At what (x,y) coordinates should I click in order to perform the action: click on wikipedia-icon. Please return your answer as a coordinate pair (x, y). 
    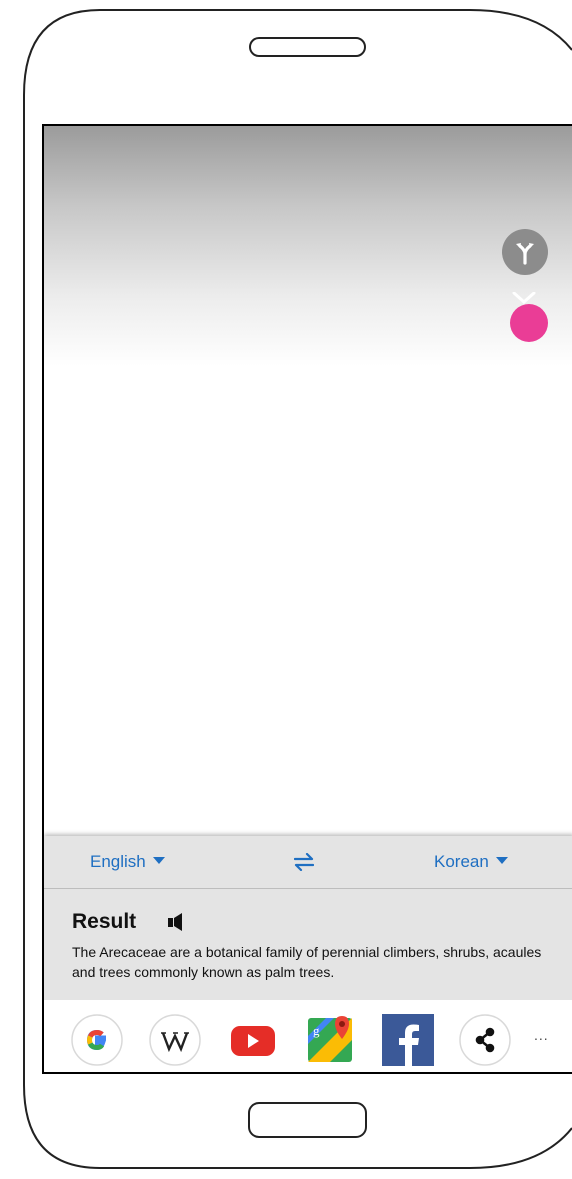
    Looking at the image, I should click on (175, 1040).